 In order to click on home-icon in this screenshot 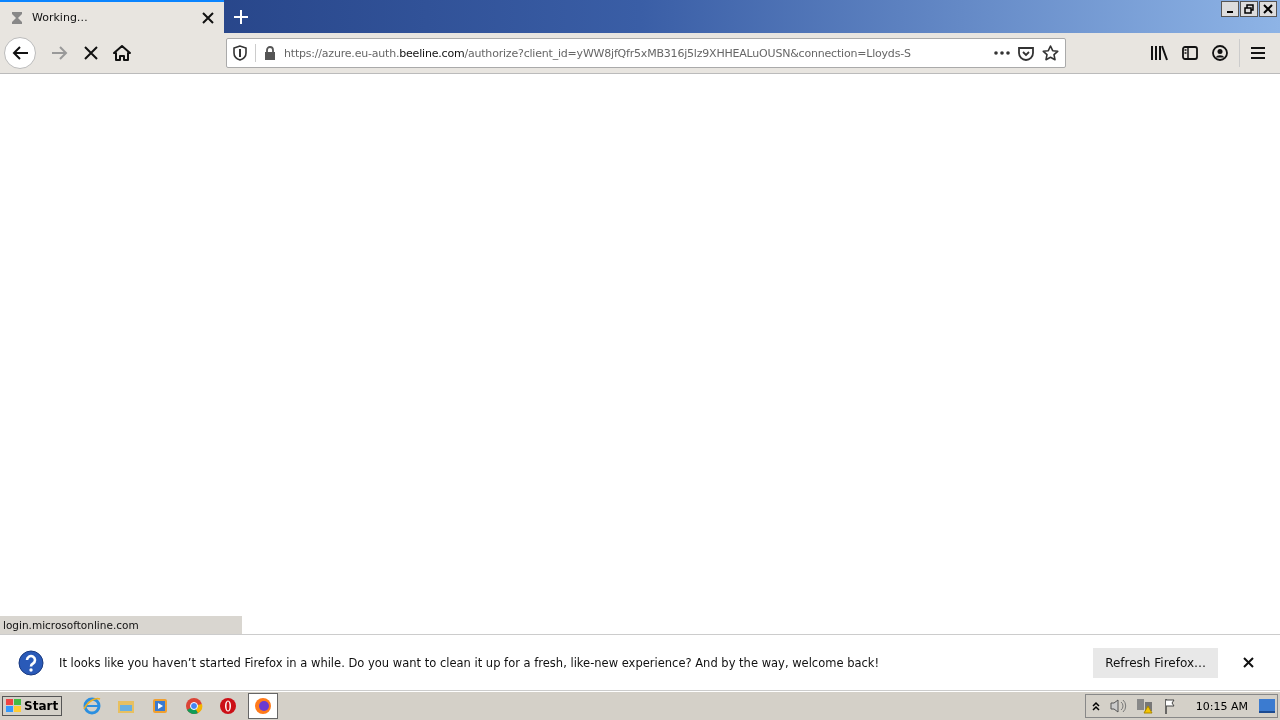, I will do `click(122, 53)`.